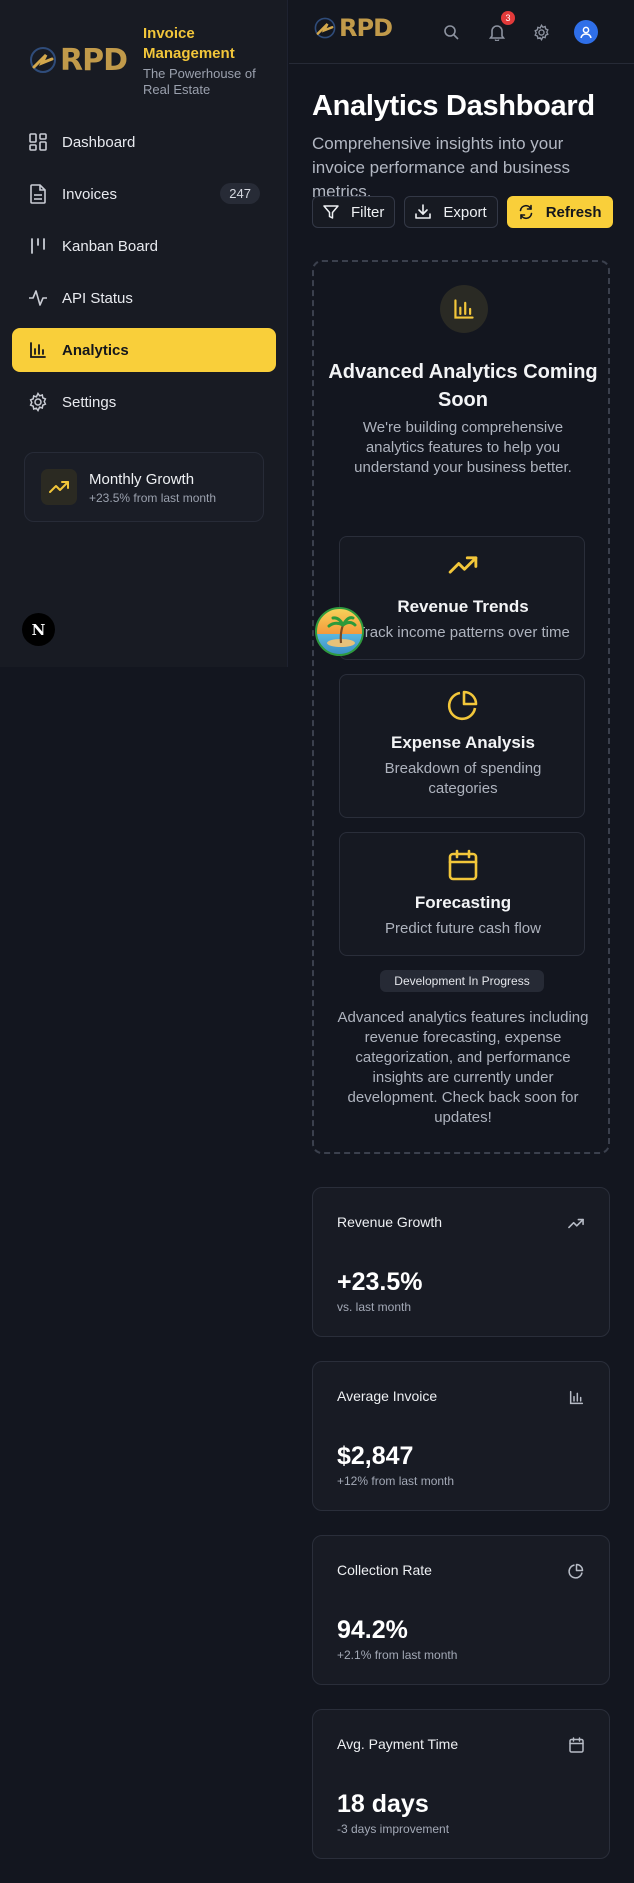  Describe the element at coordinates (38, 142) in the screenshot. I see `dashboard-icon` at that location.